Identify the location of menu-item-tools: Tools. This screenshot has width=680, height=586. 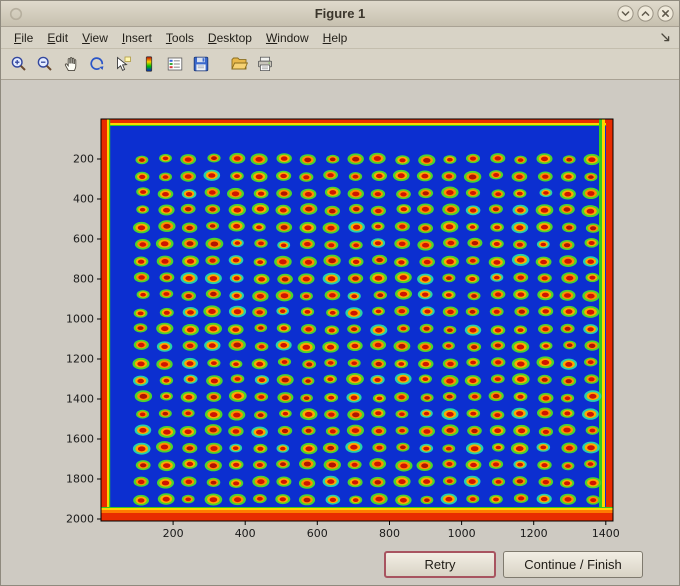
(180, 38).